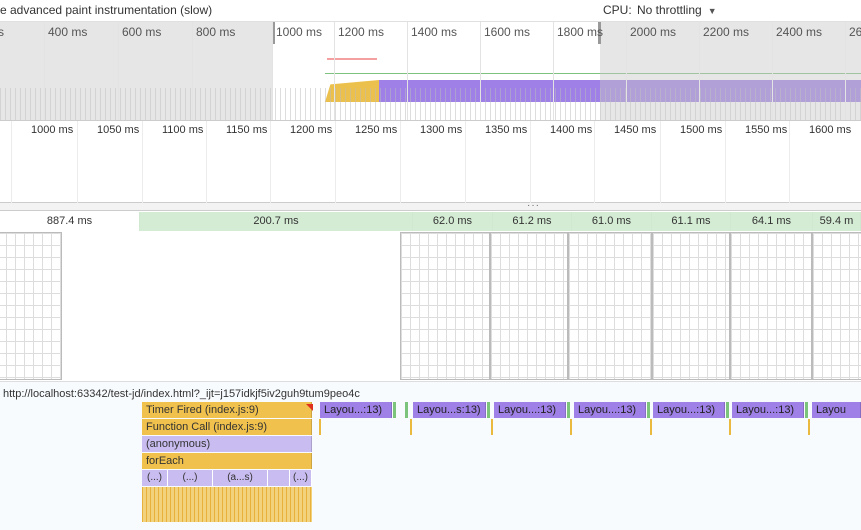  Describe the element at coordinates (772, 221) in the screenshot. I see `frame-duration: 64.1 ms` at that location.